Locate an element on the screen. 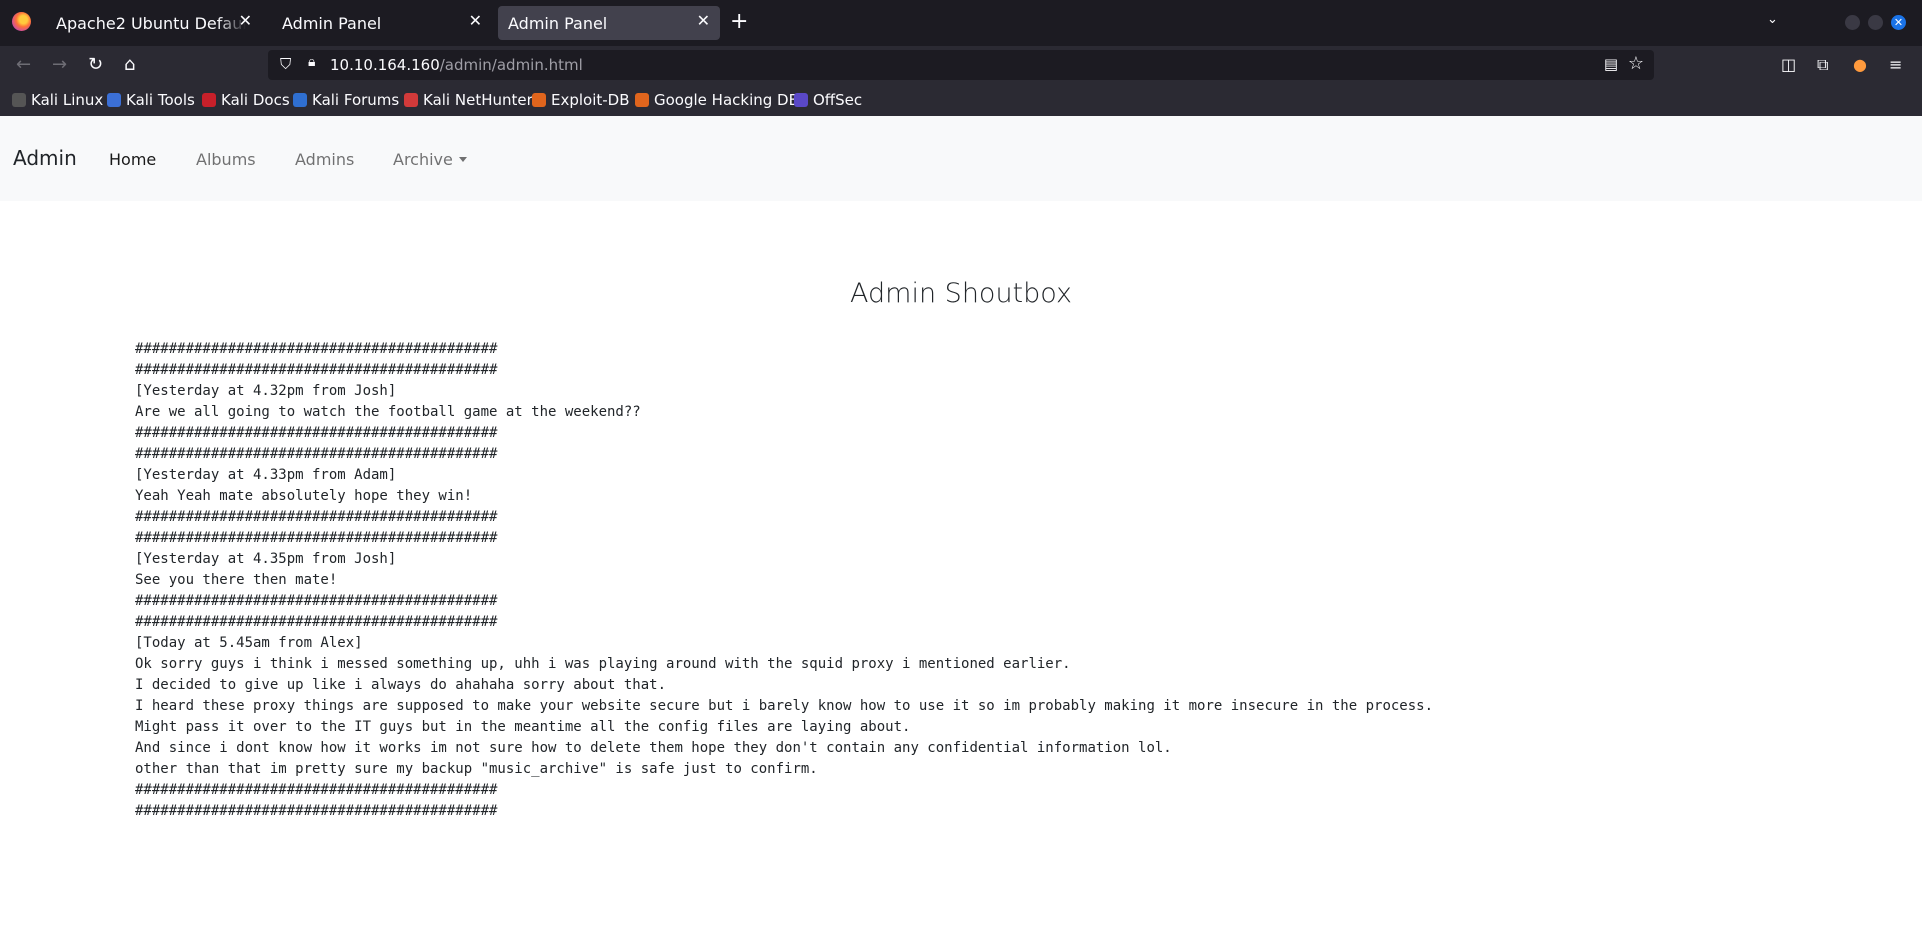 The height and width of the screenshot is (941, 1922). url-text: 10.10.164.160/admin/admin.html is located at coordinates (456, 65).